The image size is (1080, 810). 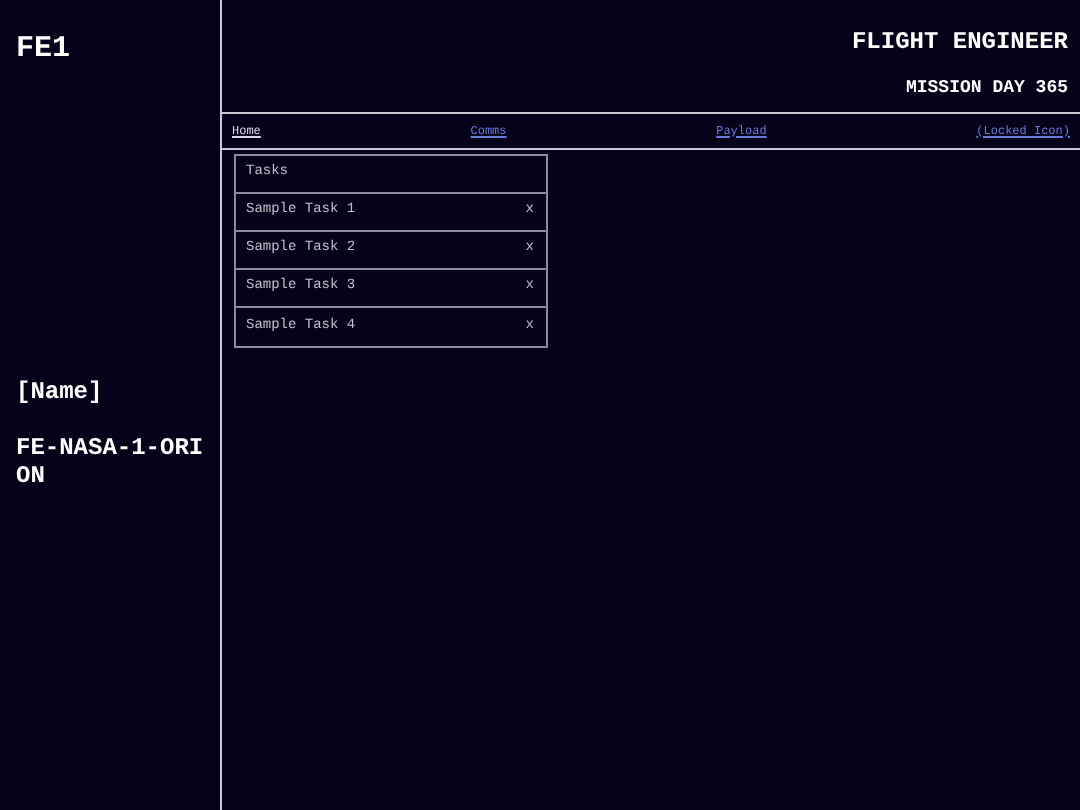 What do you see at coordinates (986, 89) in the screenshot?
I see `header-subtitle: MISSION DAY 365` at bounding box center [986, 89].